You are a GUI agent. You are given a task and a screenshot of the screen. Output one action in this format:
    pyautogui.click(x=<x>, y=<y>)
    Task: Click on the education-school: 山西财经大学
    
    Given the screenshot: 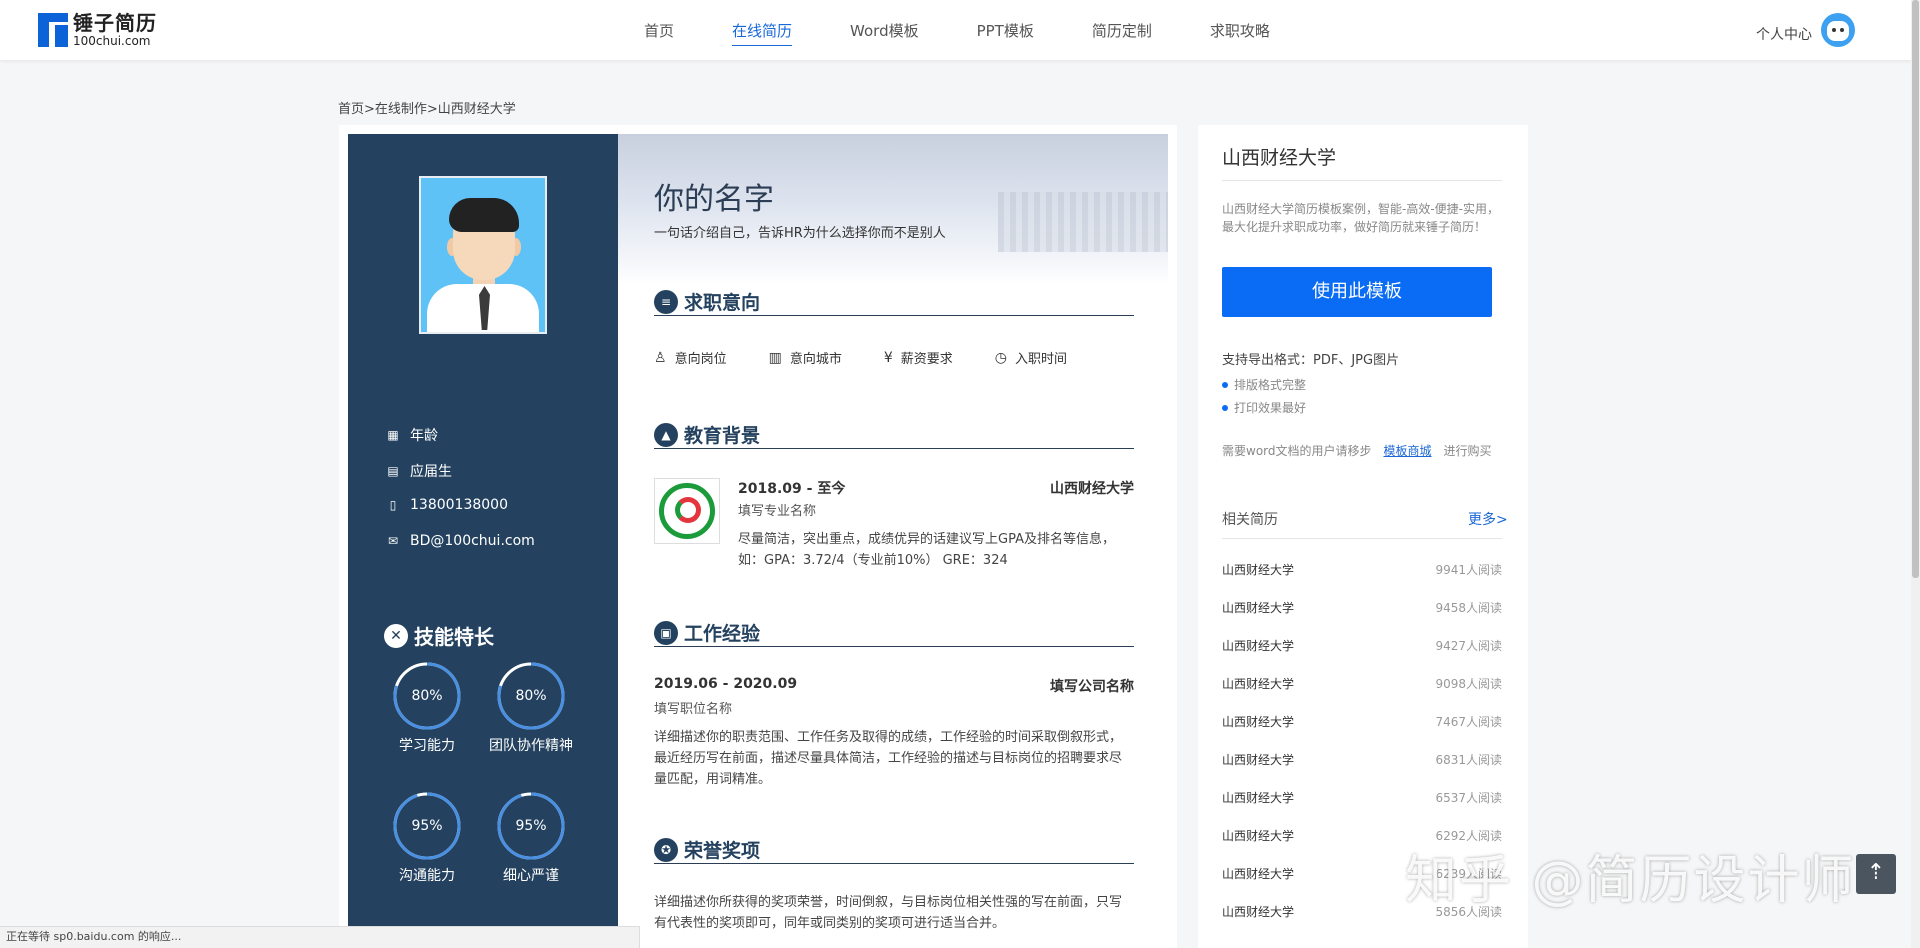 What is the action you would take?
    pyautogui.click(x=1092, y=489)
    